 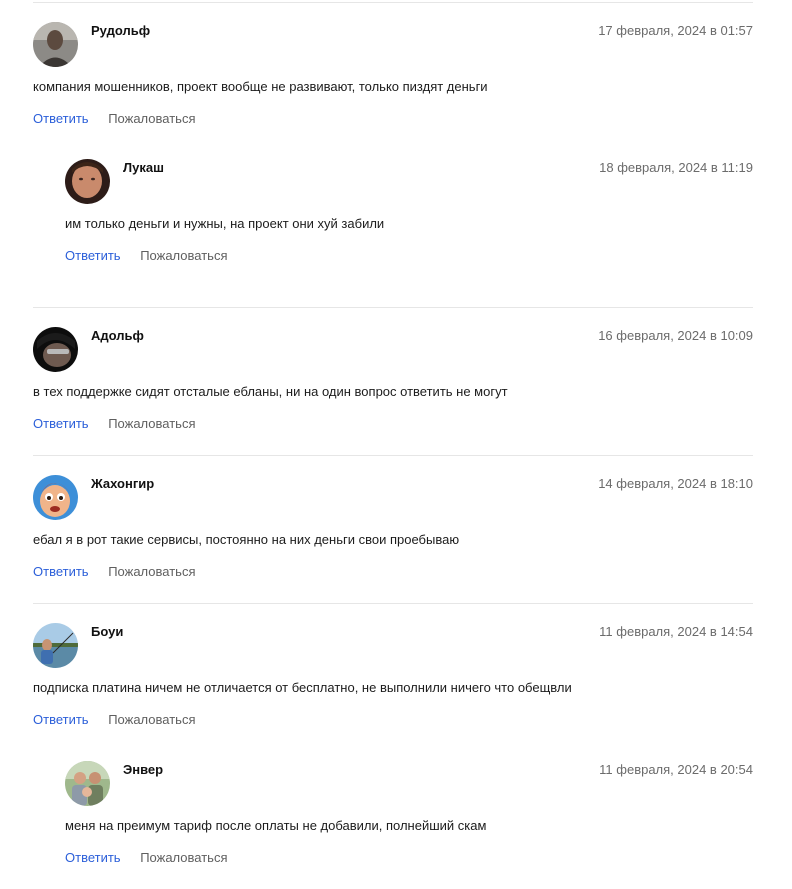 What do you see at coordinates (675, 483) in the screenshot?
I see `comment-date: 14 февраля, 2024 в 18:10` at bounding box center [675, 483].